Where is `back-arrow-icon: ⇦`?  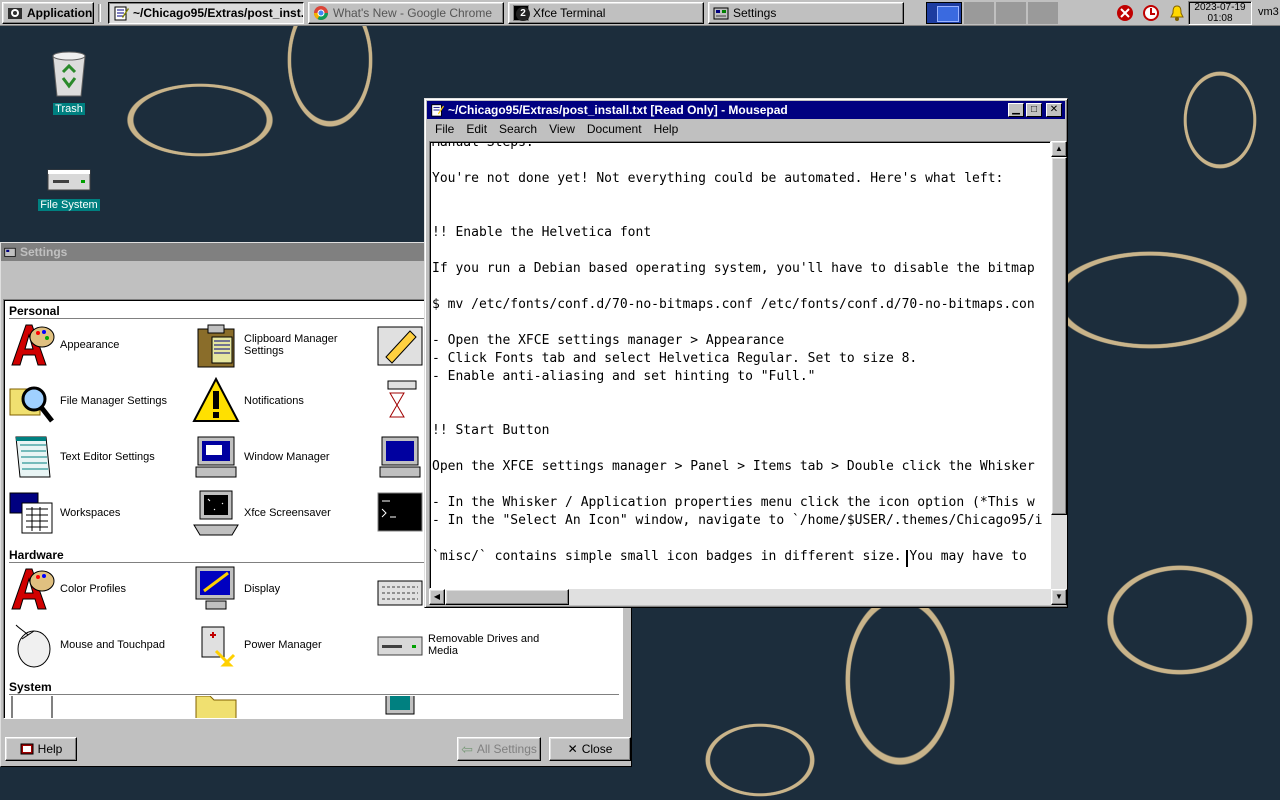
back-arrow-icon: ⇦ is located at coordinates (467, 748).